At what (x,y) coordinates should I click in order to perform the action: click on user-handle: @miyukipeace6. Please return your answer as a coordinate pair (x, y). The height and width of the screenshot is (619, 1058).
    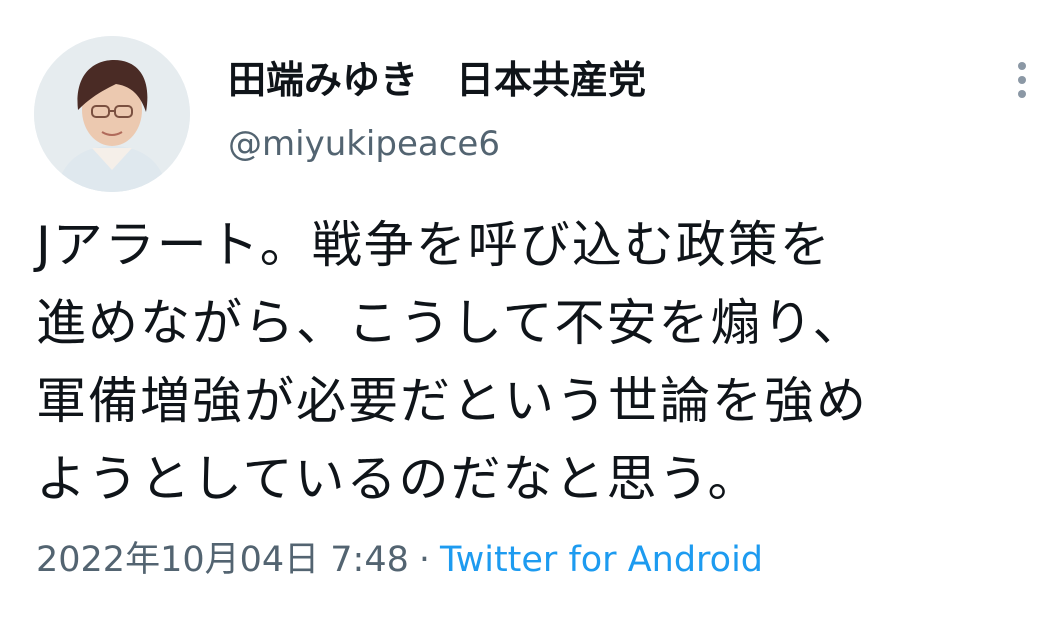
    Looking at the image, I should click on (437, 144).